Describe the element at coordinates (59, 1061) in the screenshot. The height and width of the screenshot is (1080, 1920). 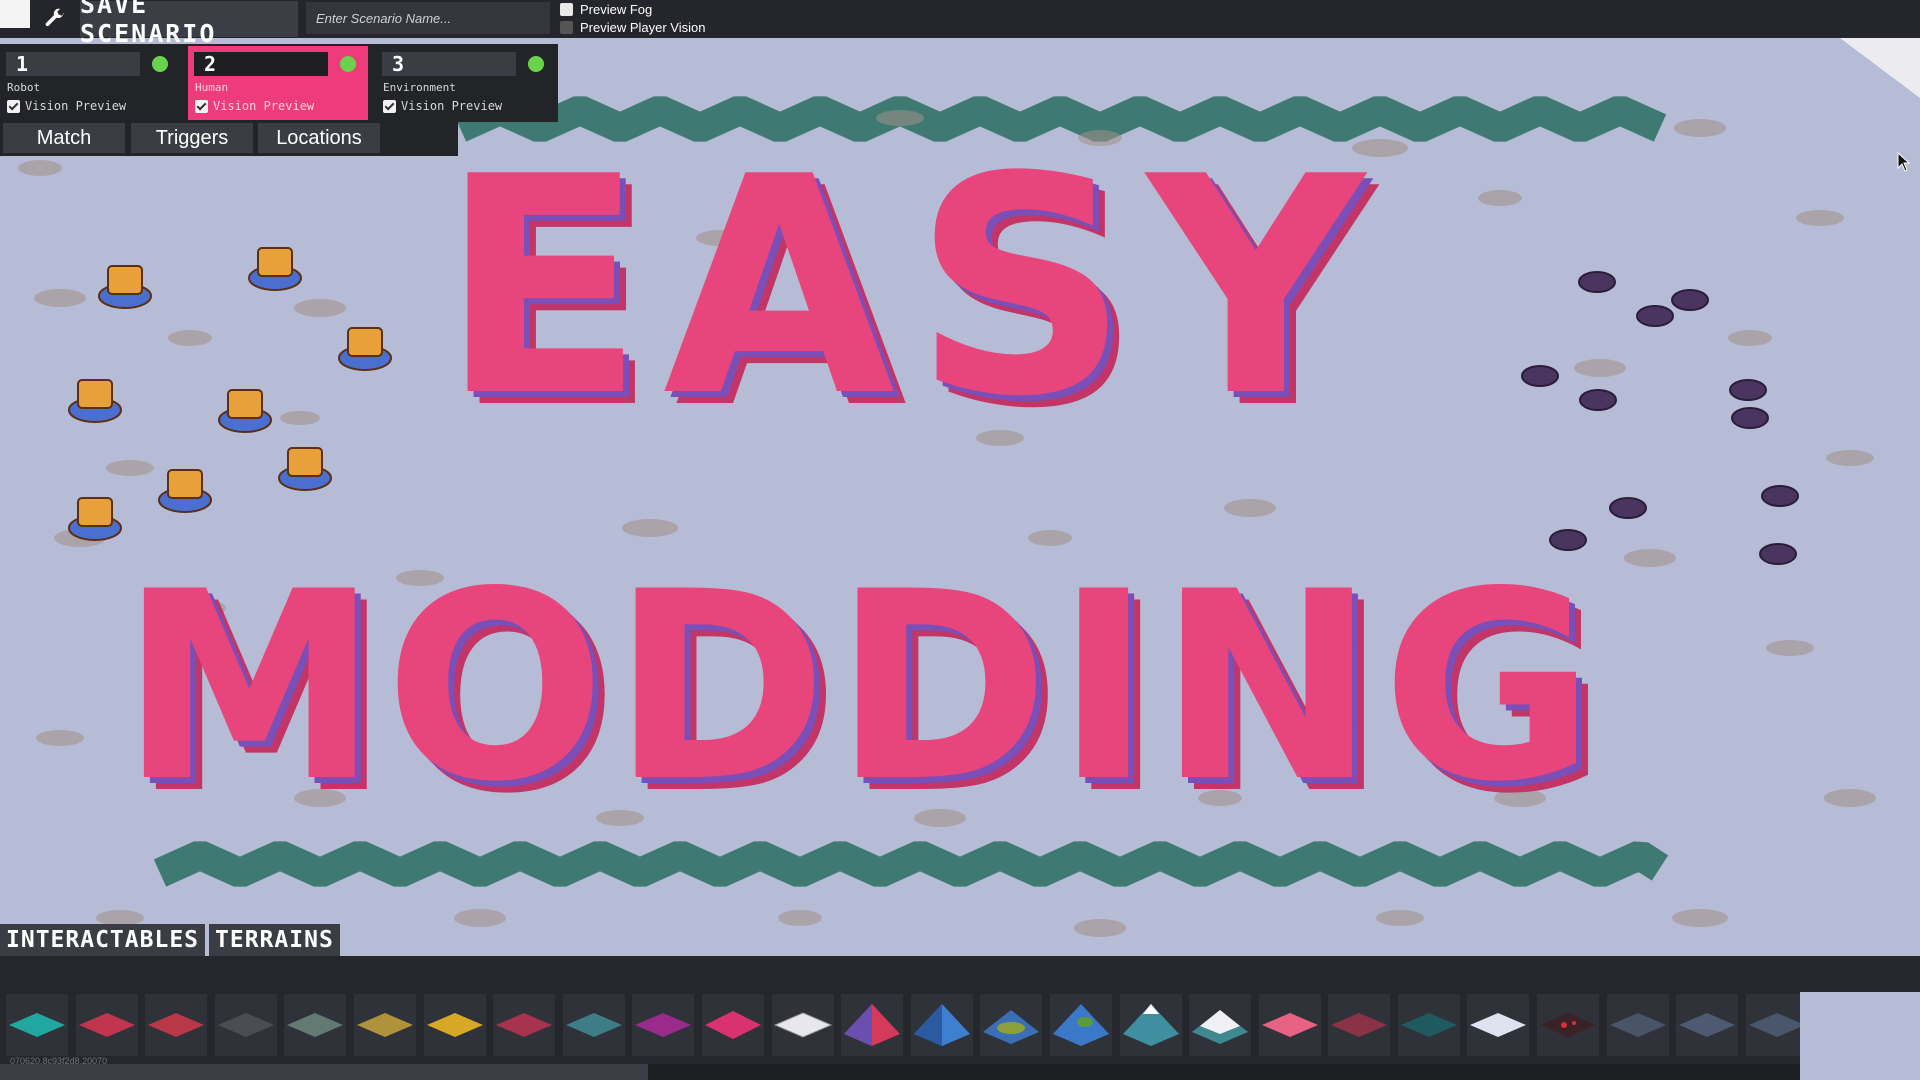
I see `build-id: 070620.8c93f2d8.20070` at that location.